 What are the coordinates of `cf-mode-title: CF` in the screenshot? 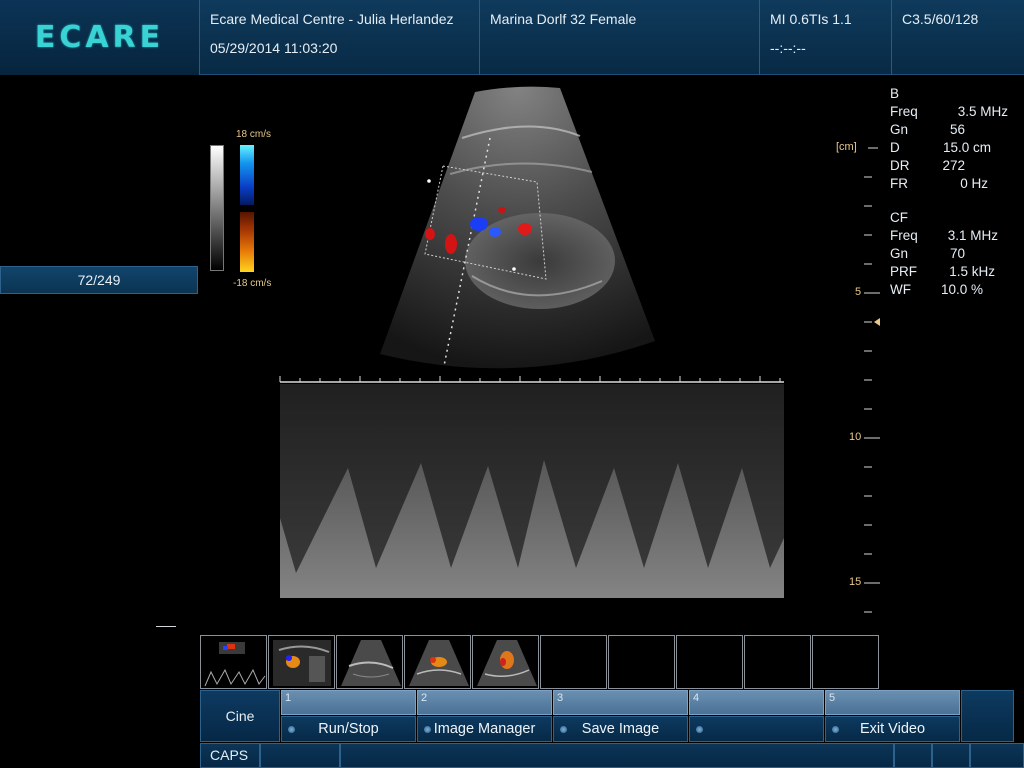 It's located at (899, 217).